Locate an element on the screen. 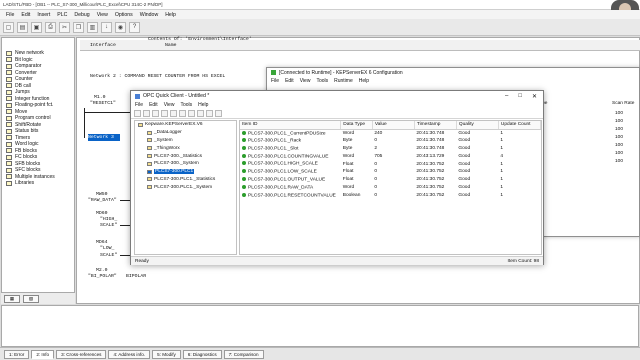  column-header: Timestamp is located at coordinates (435, 125).